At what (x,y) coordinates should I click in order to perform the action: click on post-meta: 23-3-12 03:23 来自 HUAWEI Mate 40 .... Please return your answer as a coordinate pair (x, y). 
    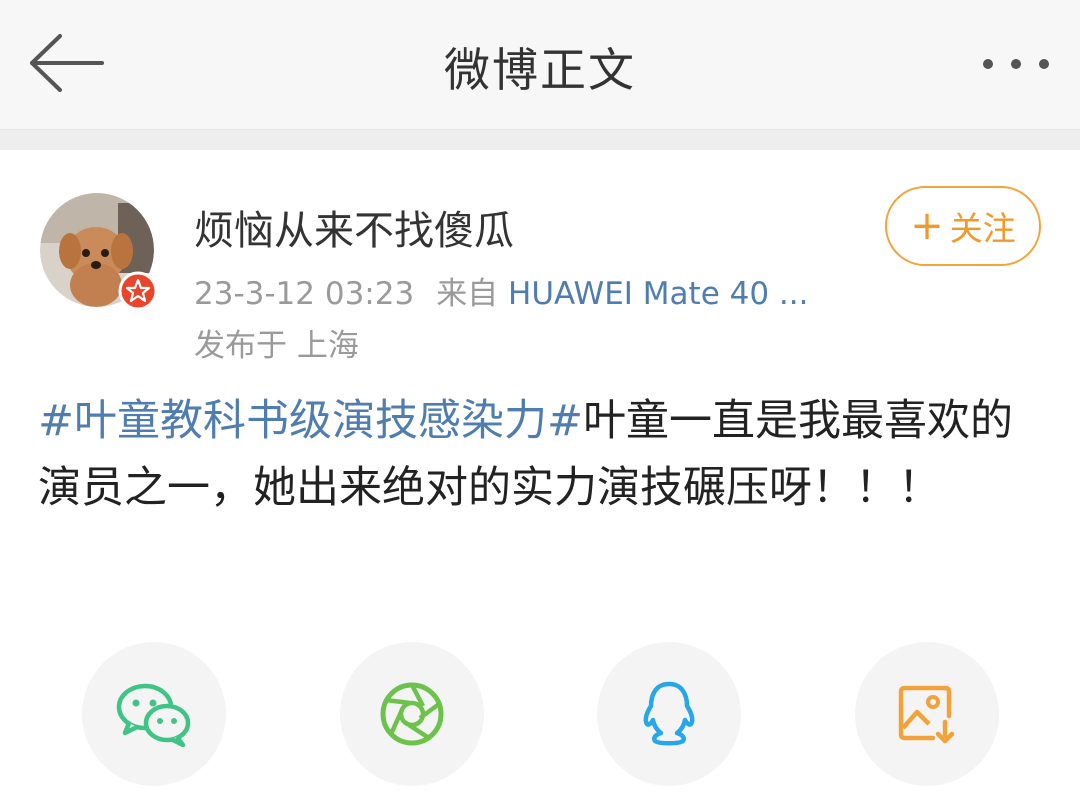
    Looking at the image, I should click on (501, 290).